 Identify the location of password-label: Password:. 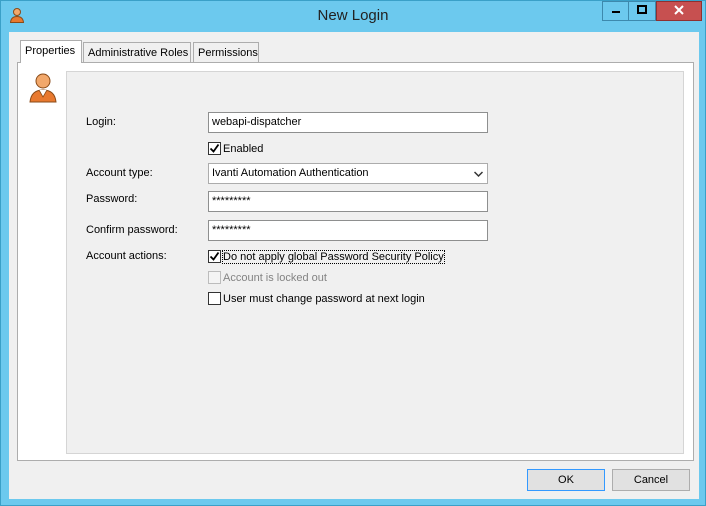
(112, 199).